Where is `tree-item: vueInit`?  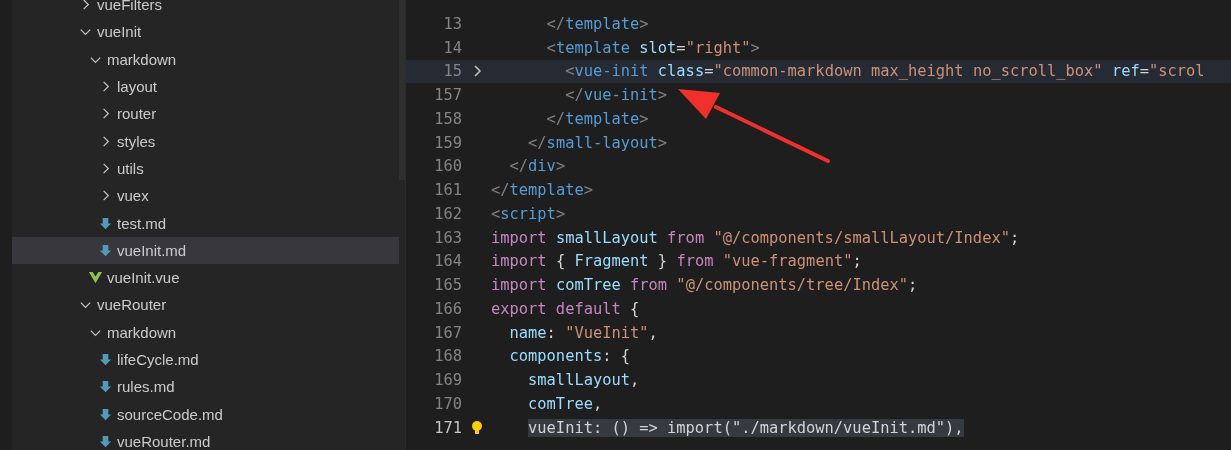
tree-item: vueInit is located at coordinates (205, 32).